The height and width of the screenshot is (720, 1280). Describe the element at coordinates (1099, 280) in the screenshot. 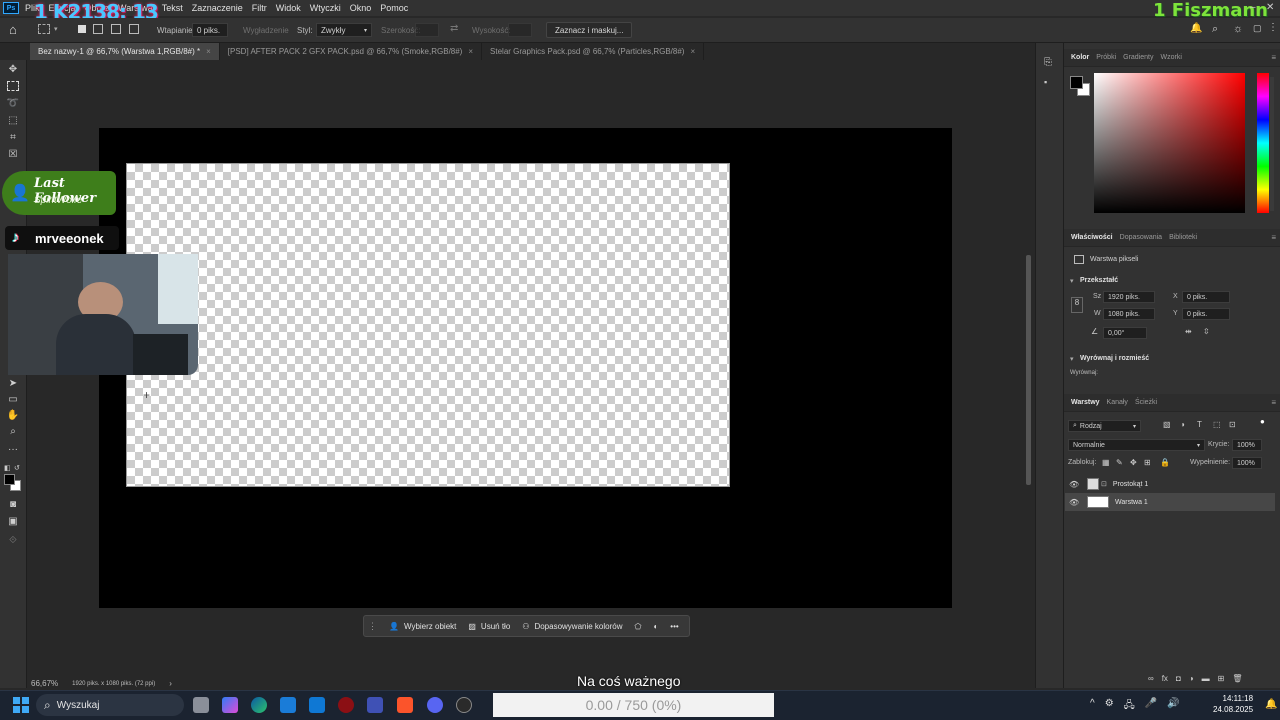

I see `transform-section-header: Przekształć` at that location.